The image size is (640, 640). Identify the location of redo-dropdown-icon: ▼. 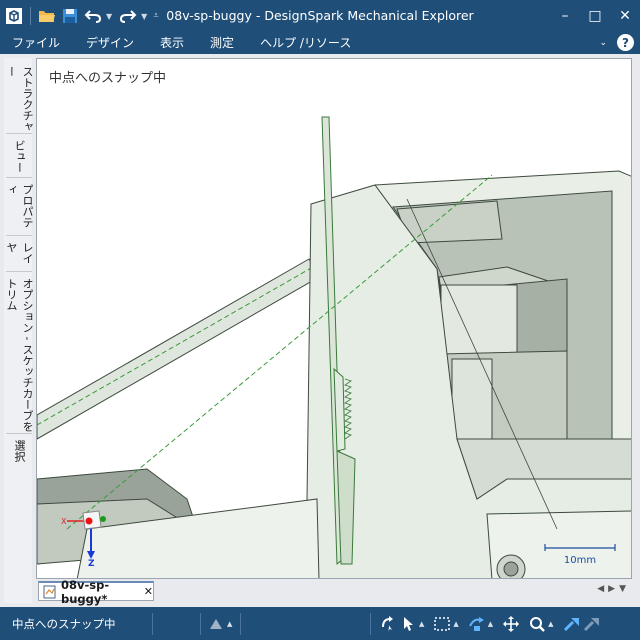
(144, 16).